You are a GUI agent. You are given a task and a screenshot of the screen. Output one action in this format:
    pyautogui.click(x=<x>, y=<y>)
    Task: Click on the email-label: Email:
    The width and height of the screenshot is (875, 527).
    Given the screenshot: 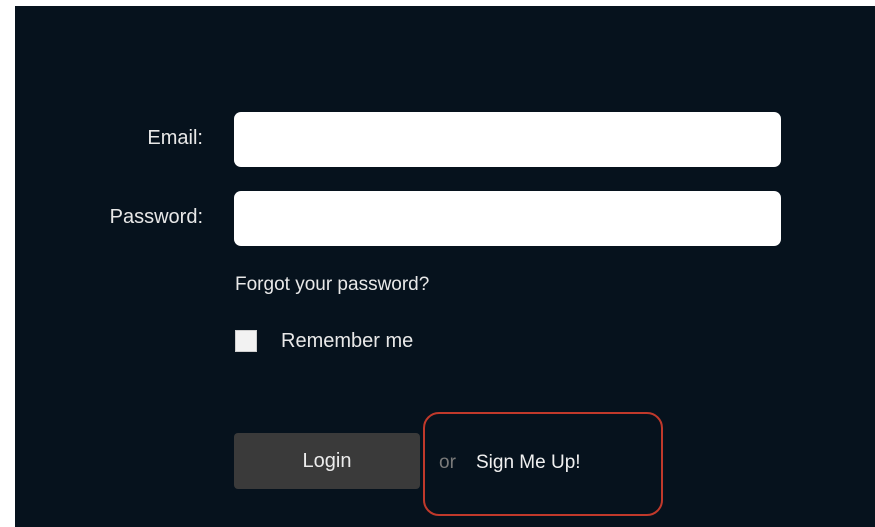 What is the action you would take?
    pyautogui.click(x=175, y=138)
    